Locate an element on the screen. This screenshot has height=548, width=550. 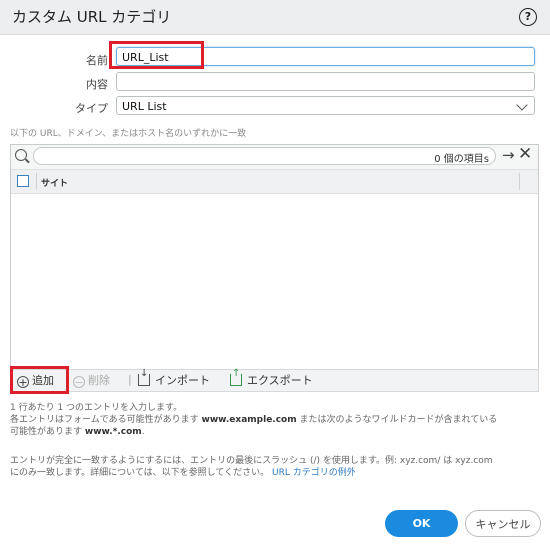
delete-button: − 削除 is located at coordinates (91, 381).